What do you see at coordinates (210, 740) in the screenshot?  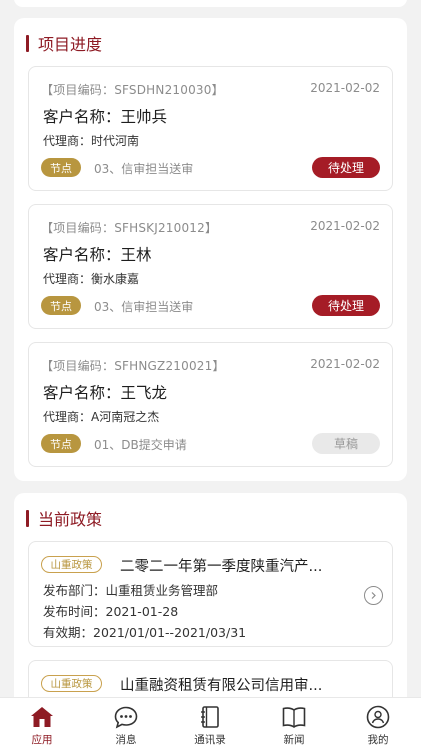 I see `tab-label: 通讯录` at bounding box center [210, 740].